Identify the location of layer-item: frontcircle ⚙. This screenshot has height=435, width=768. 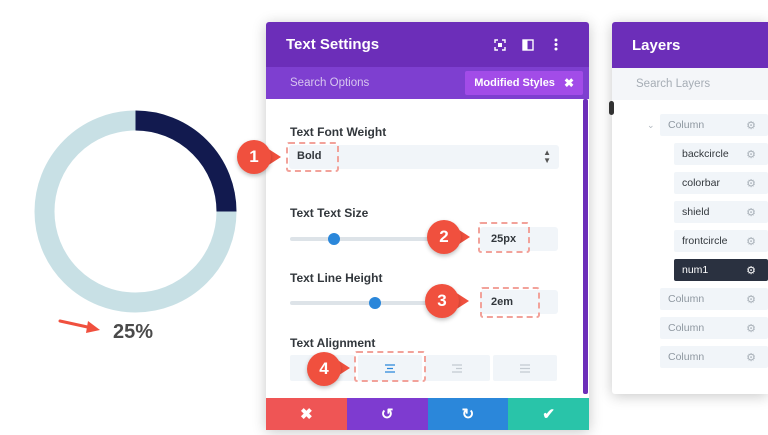
(721, 241).